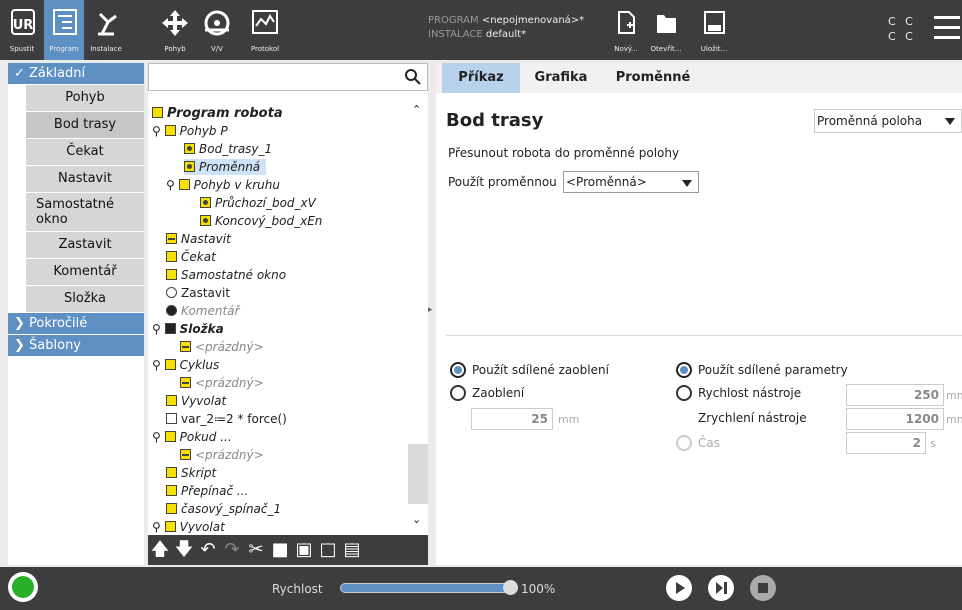 The image size is (962, 610). Describe the element at coordinates (280, 550) in the screenshot. I see `copy-icon: ■` at that location.